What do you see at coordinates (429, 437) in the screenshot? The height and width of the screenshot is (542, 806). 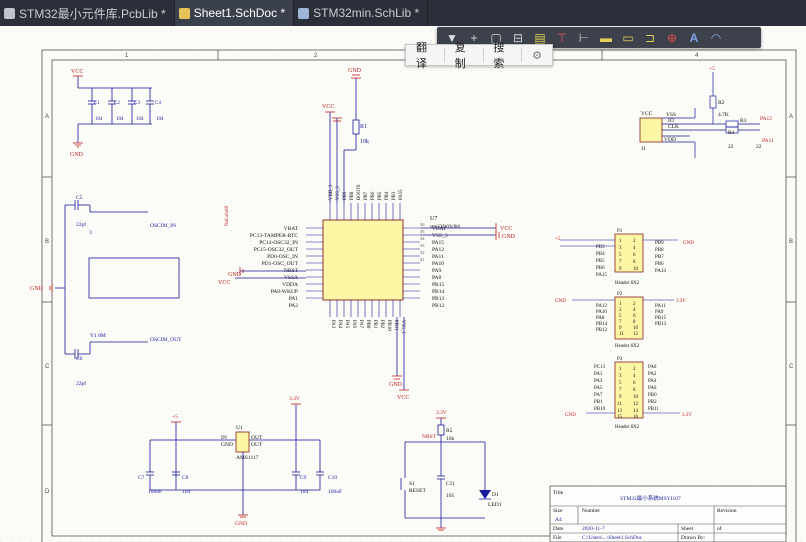 I see `svg-text: NRST` at bounding box center [429, 437].